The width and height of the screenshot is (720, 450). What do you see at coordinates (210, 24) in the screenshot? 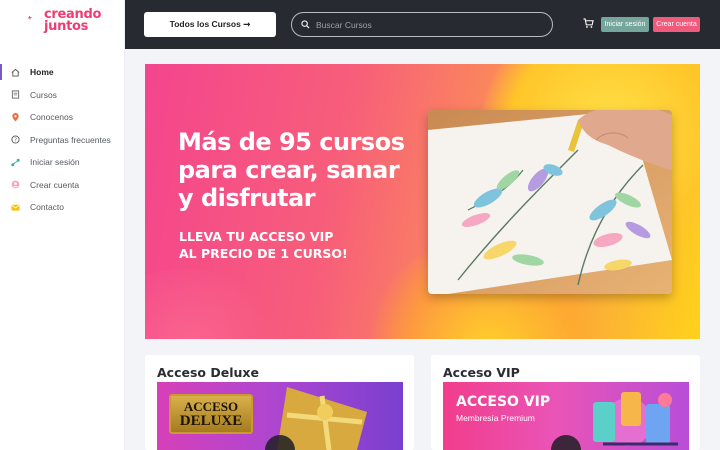
I see `all-courses-button: Todos los Cursos ➞` at bounding box center [210, 24].